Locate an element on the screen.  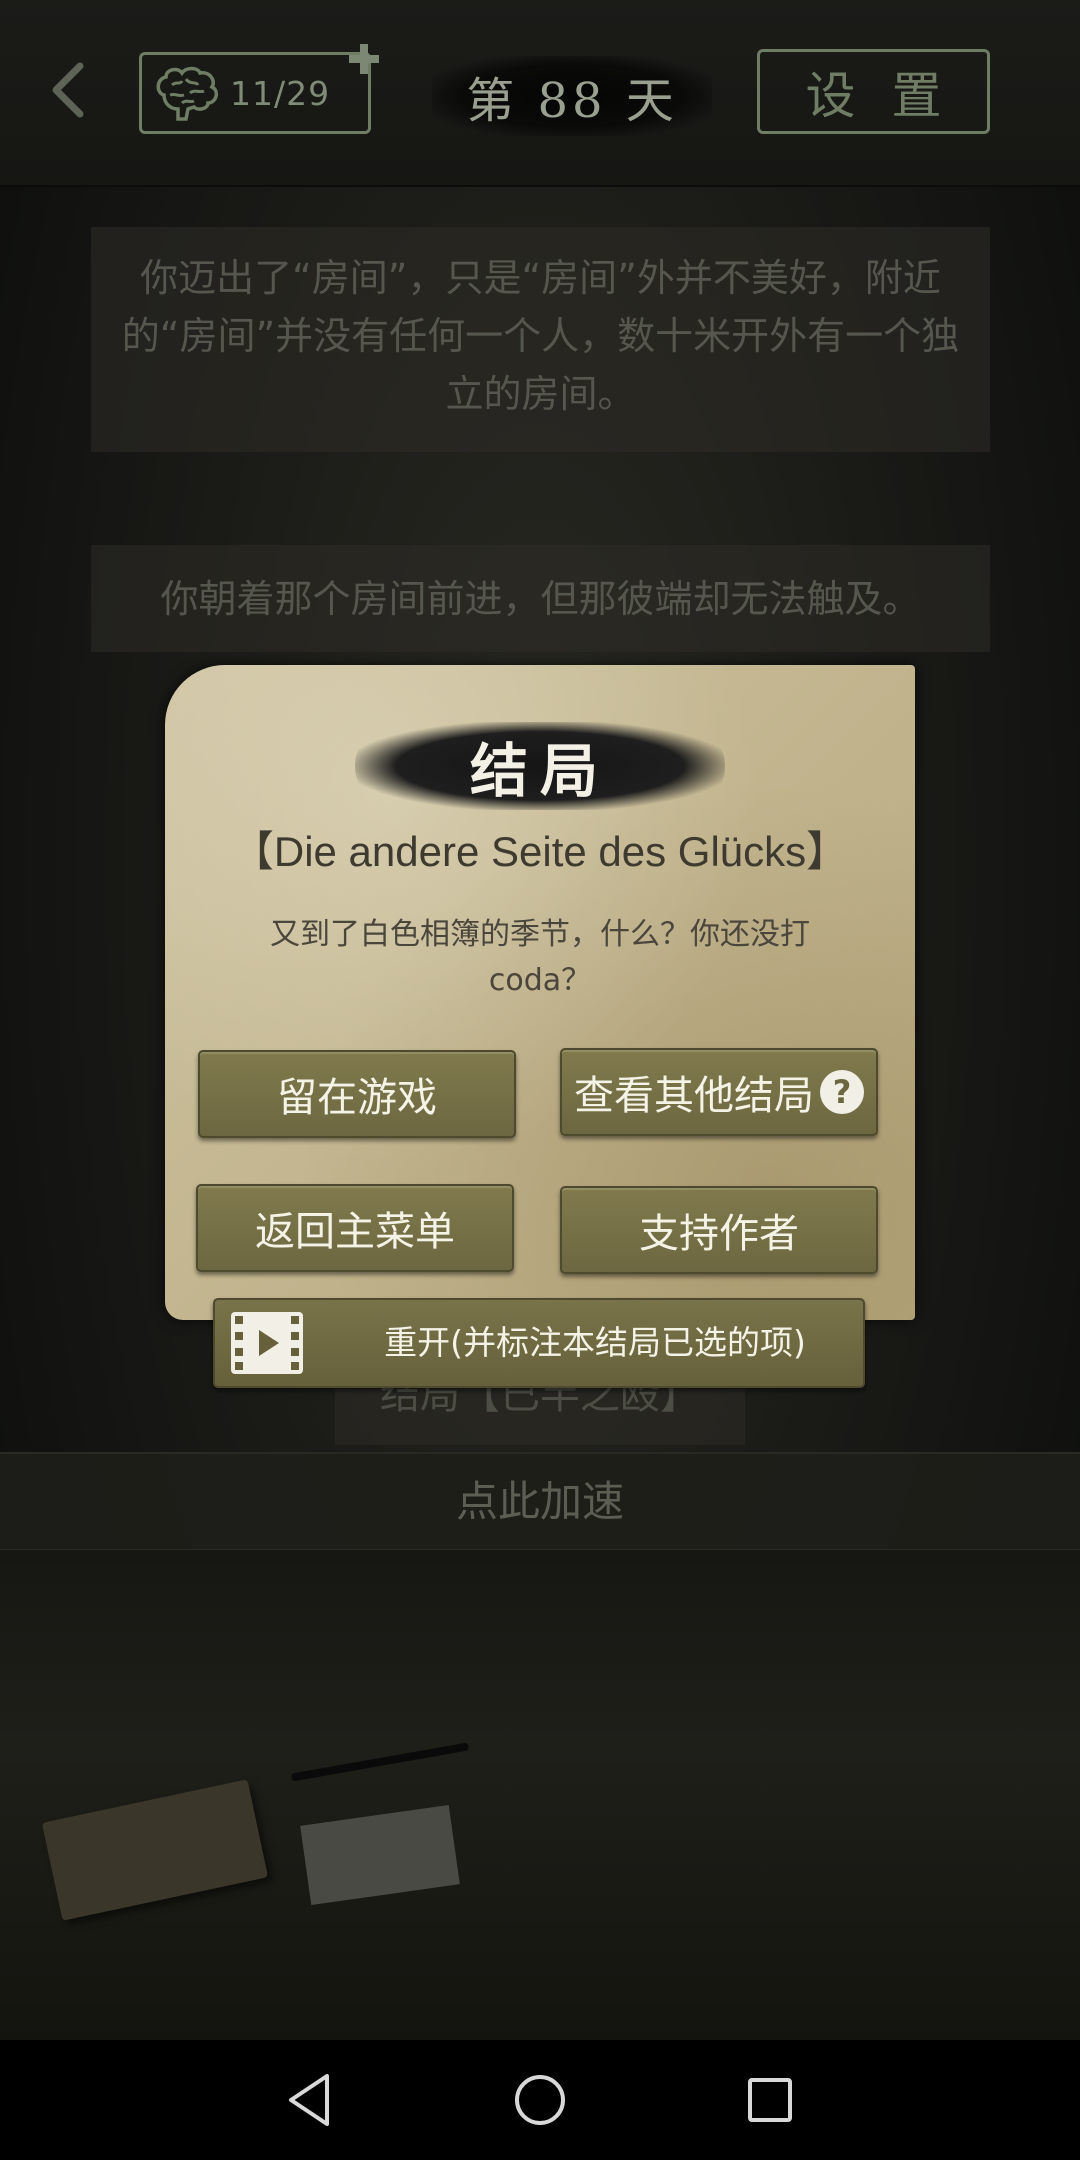
stay-in-game-label: 留在游戏 is located at coordinates (357, 1098).